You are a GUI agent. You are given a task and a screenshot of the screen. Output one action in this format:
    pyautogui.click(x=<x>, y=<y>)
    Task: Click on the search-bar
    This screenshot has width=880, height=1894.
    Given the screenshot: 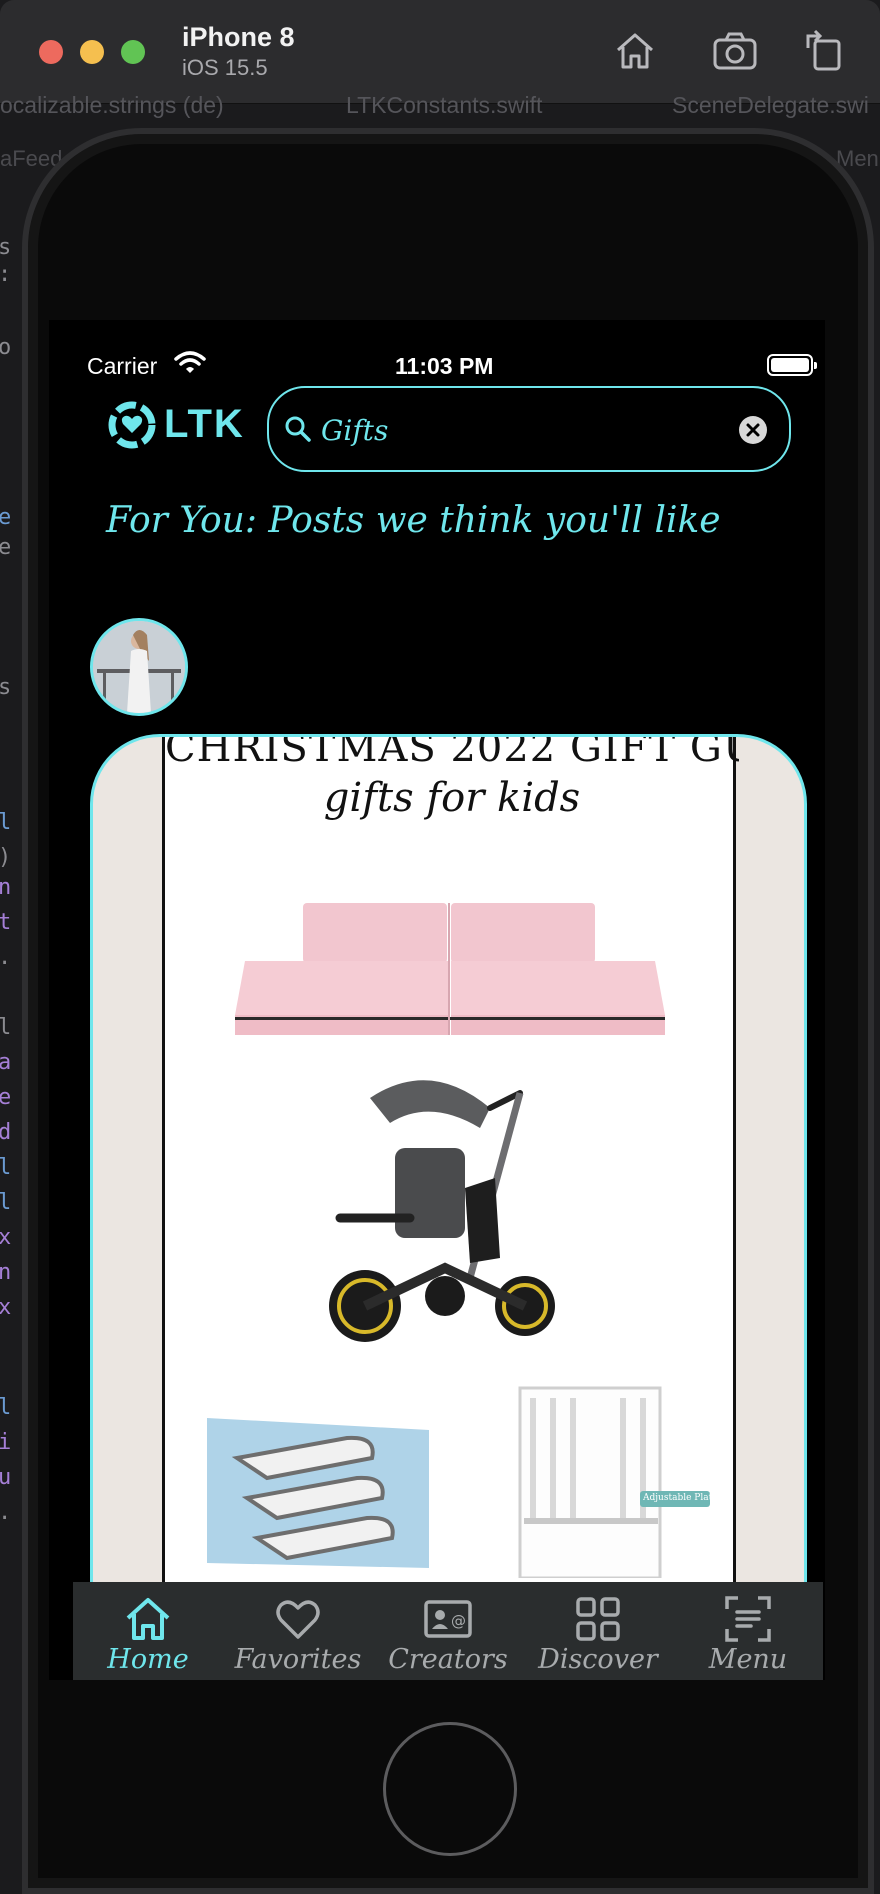 What is the action you would take?
    pyautogui.click(x=529, y=429)
    